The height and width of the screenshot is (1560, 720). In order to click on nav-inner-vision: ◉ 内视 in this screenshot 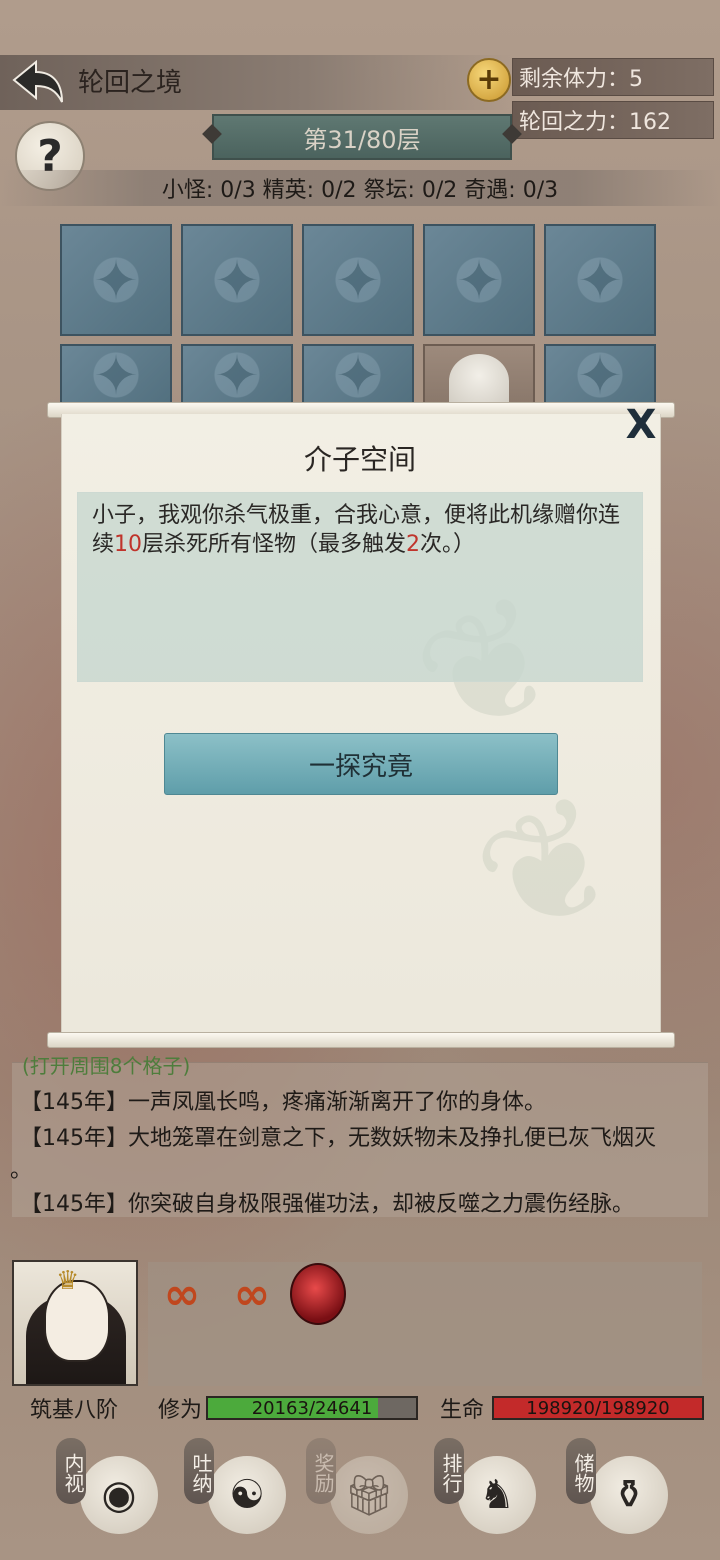, I will do `click(105, 1488)`.